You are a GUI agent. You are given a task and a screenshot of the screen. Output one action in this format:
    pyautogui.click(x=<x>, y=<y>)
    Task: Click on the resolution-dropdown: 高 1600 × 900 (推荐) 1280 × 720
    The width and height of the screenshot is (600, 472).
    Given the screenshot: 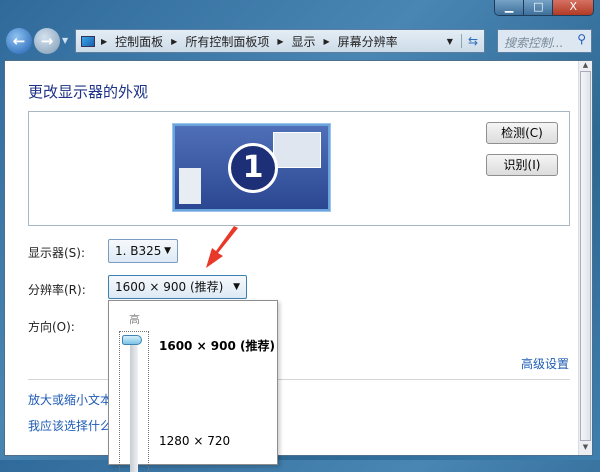 What is the action you would take?
    pyautogui.click(x=193, y=386)
    